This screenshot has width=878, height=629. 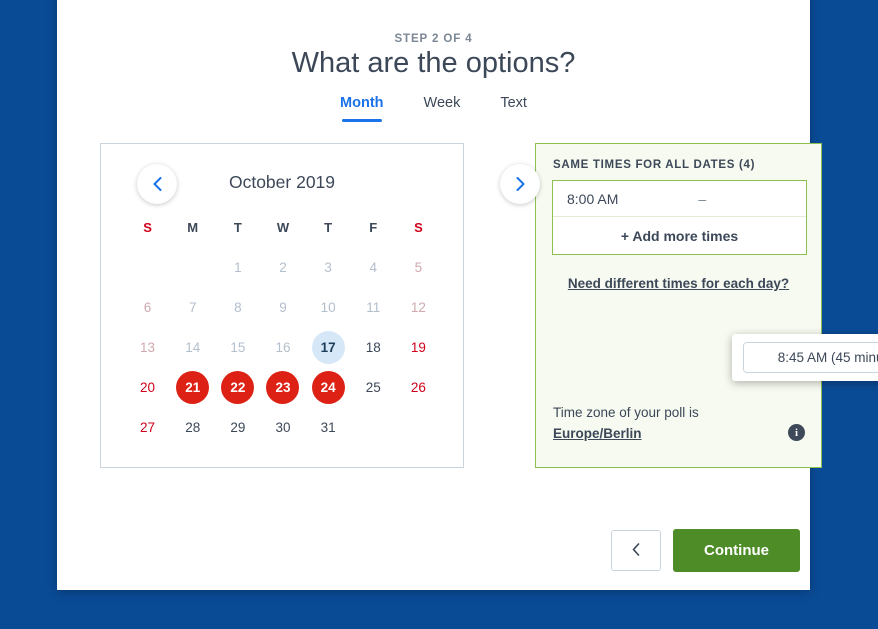 I want to click on calendar-day-30: 30, so click(x=282, y=427).